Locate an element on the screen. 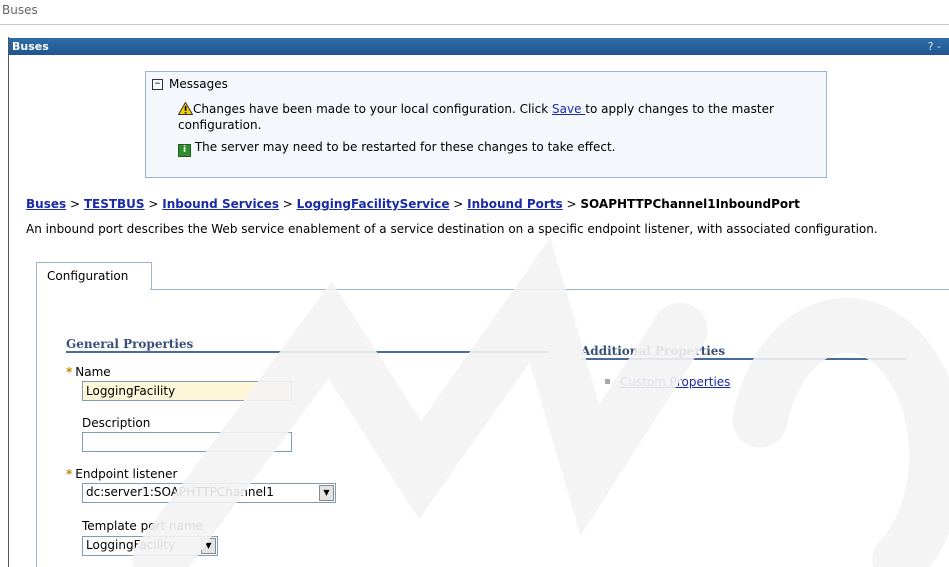 This screenshot has height=567, width=949. template-port-label: Template port name is located at coordinates (143, 526).